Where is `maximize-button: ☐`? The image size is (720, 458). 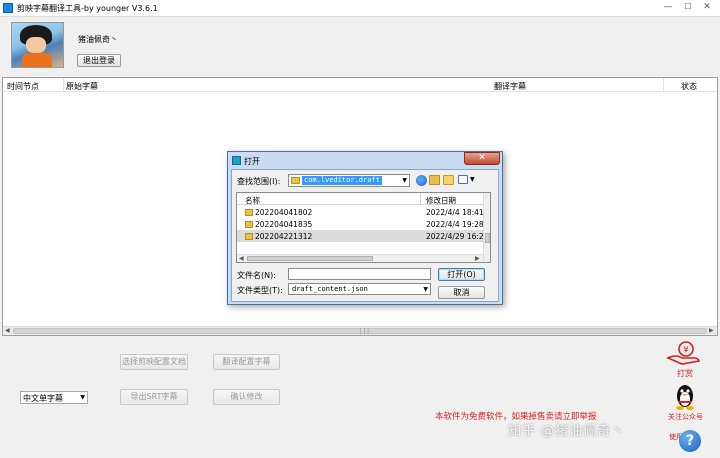 maximize-button: ☐ is located at coordinates (688, 7).